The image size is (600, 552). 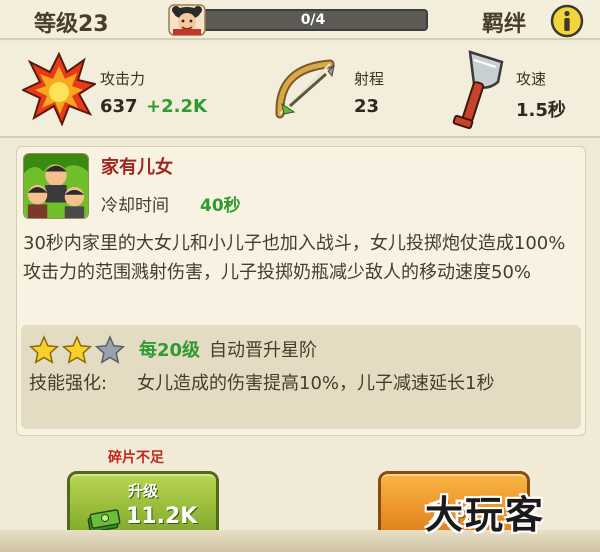 I want to click on info-icon, so click(x=567, y=21).